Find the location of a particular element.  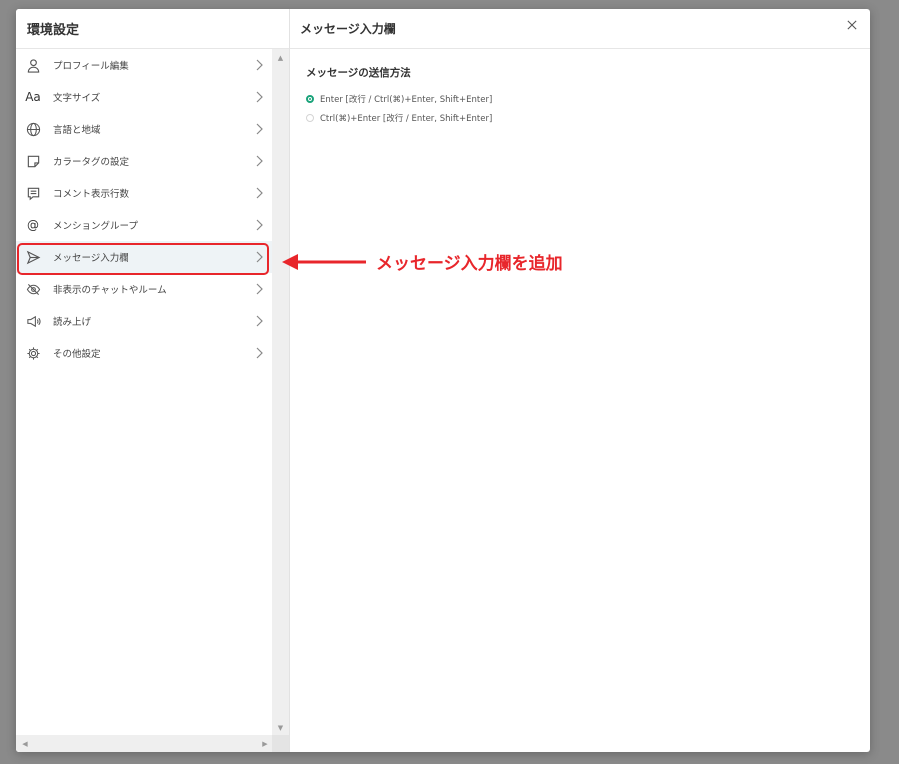

sidebar-title: 環境設定 is located at coordinates (152, 29).